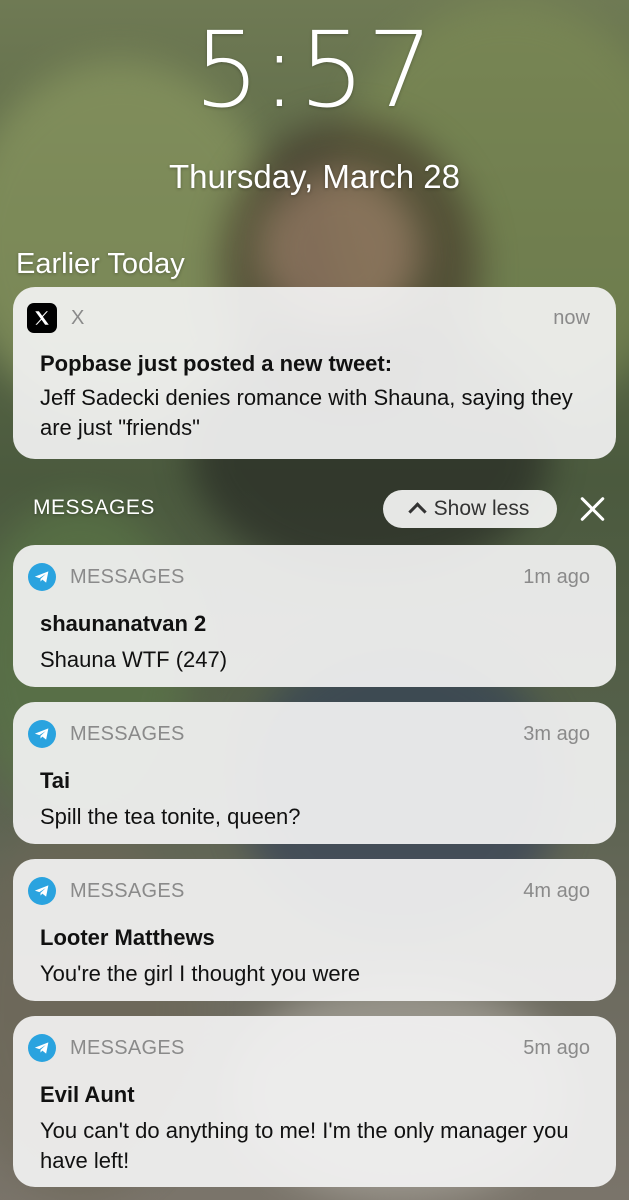 The width and height of the screenshot is (629, 1200). I want to click on notification-app-name: X, so click(78, 317).